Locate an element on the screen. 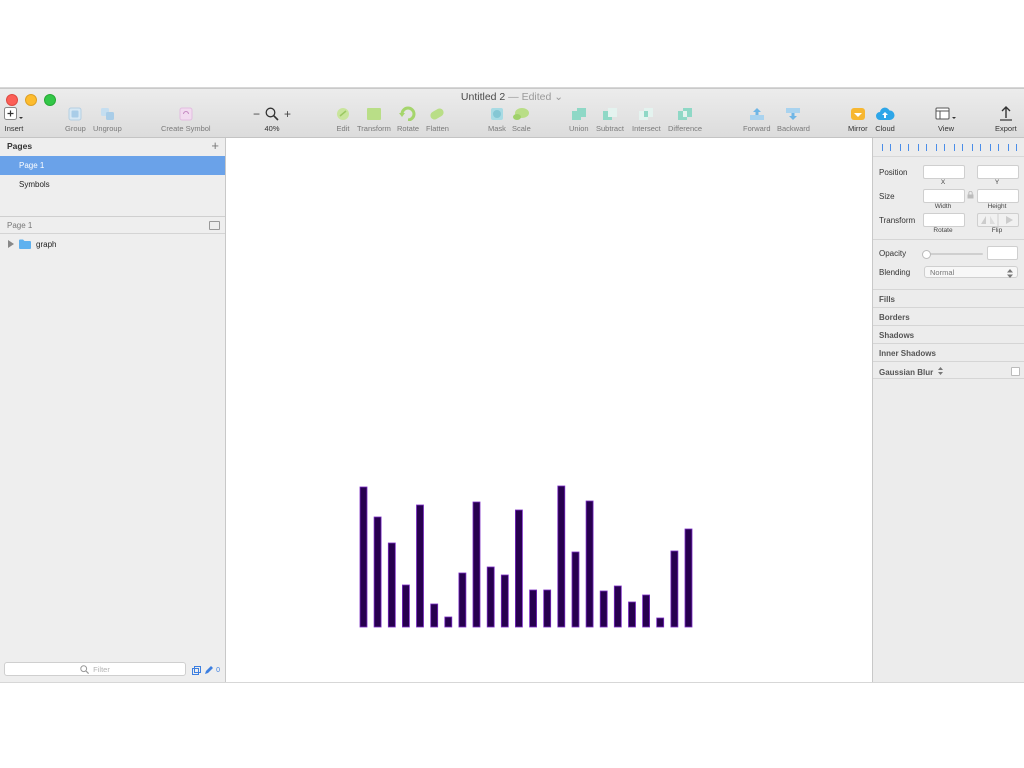 The width and height of the screenshot is (1024, 768). flip-buttons is located at coordinates (998, 220).